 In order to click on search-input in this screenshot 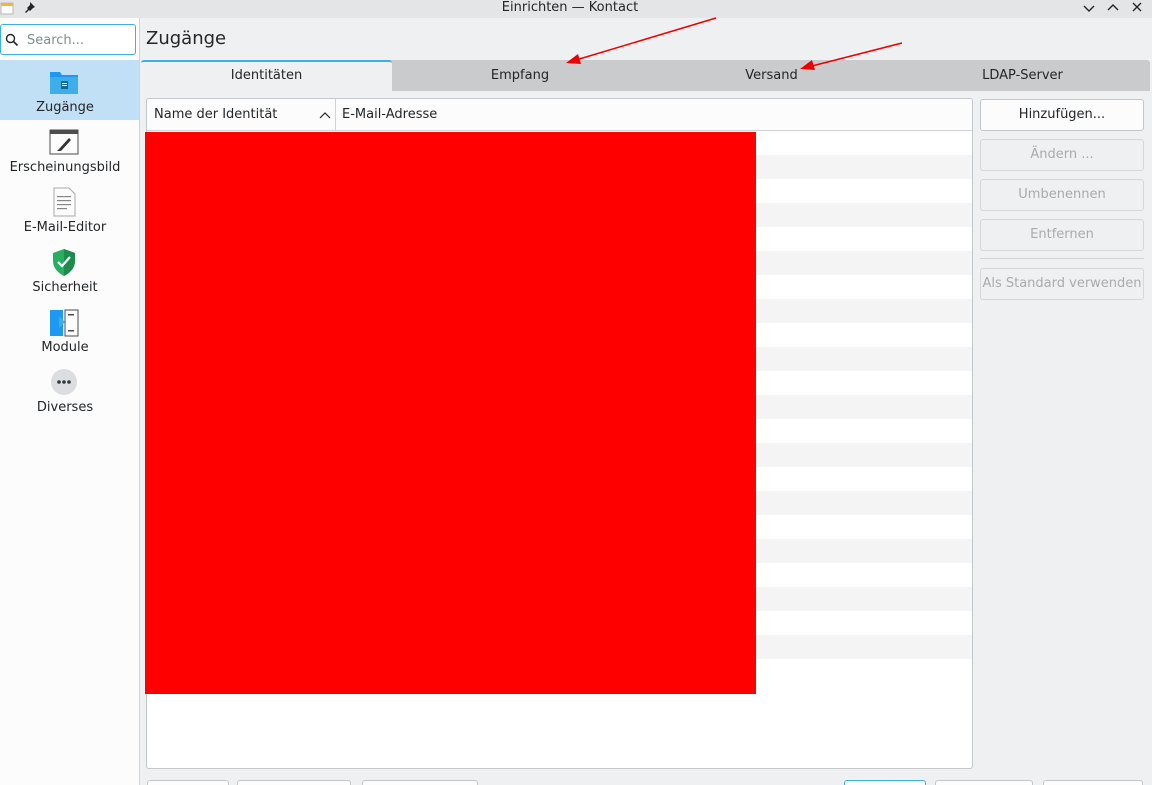, I will do `click(79, 40)`.